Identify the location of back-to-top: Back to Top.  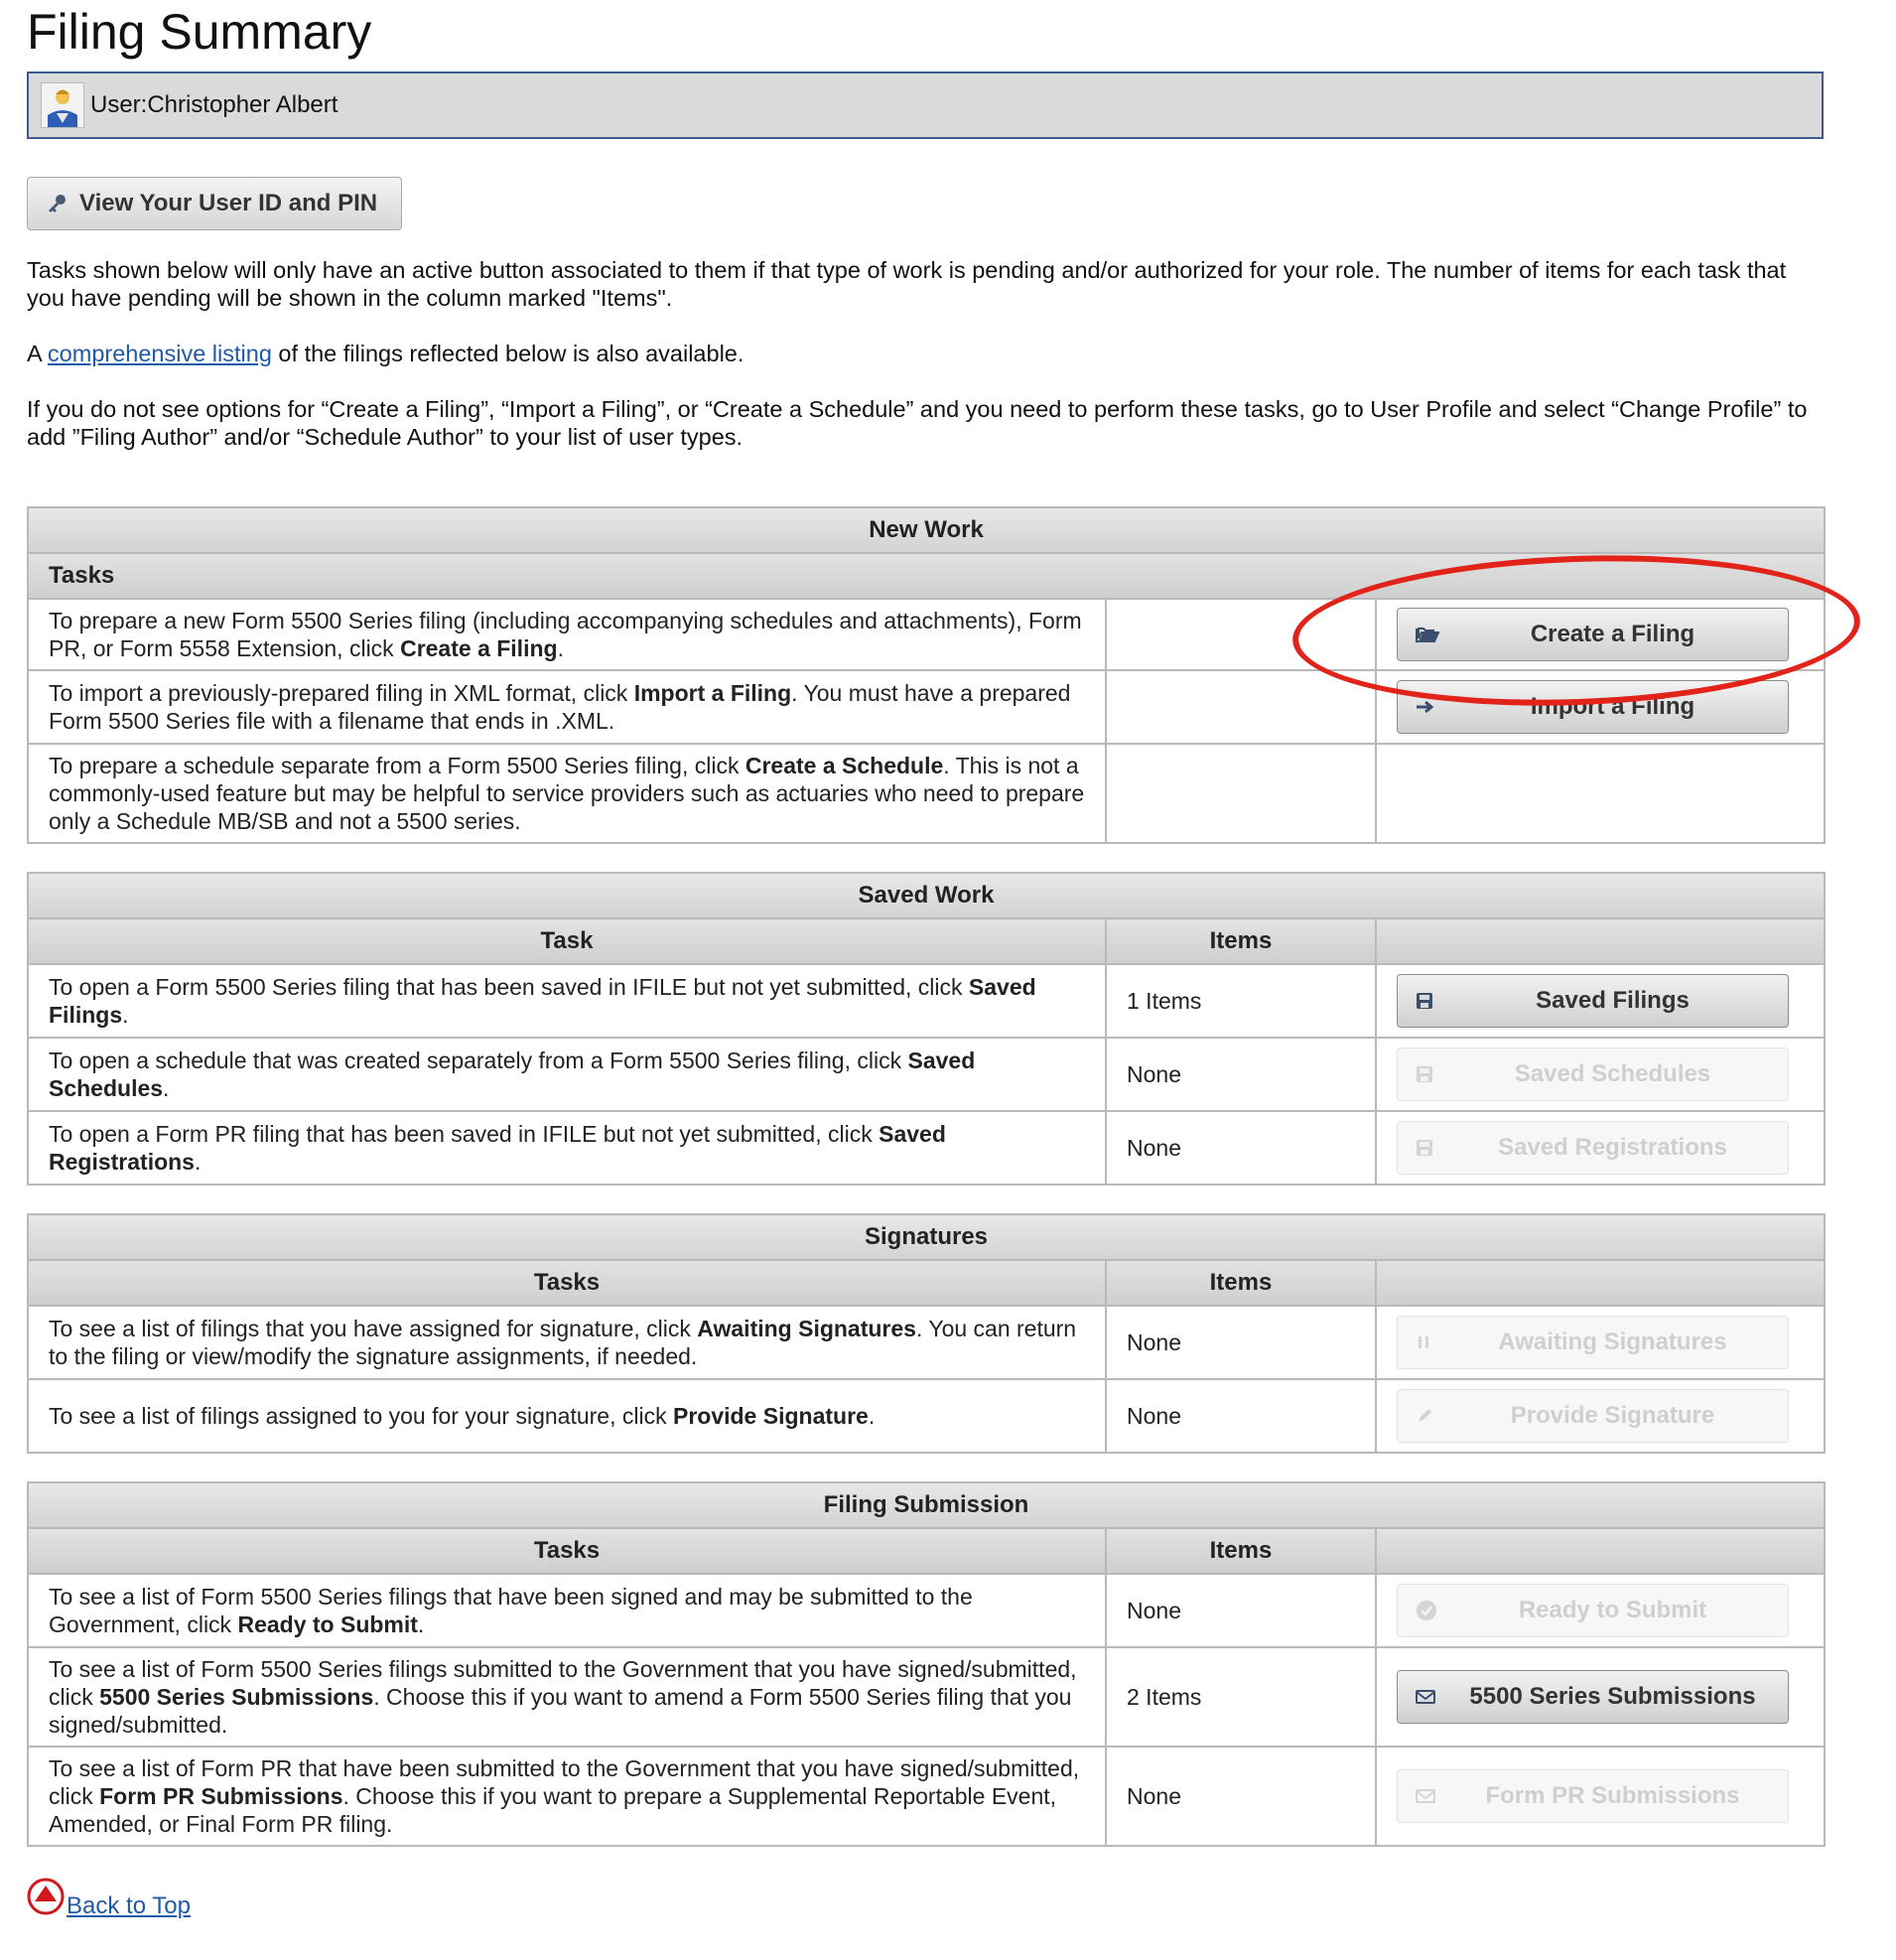
(109, 1898).